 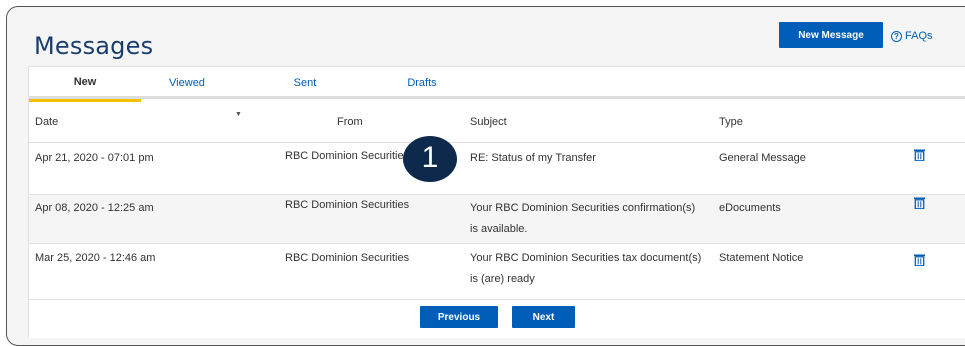 What do you see at coordinates (497, 84) in the screenshot?
I see `tab-bar: New Viewed Sent Drafts` at bounding box center [497, 84].